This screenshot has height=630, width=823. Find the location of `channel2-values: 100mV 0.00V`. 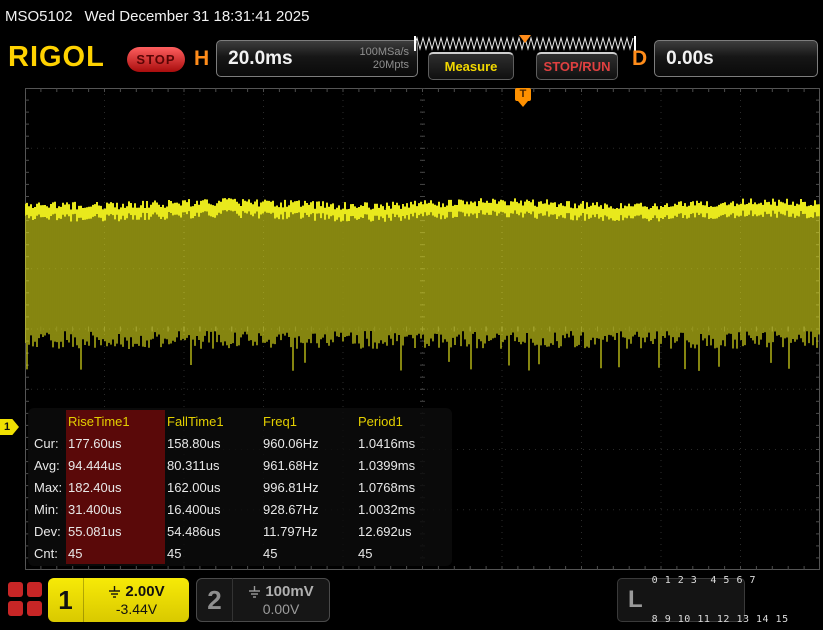

channel2-values: 100mV 0.00V is located at coordinates (281, 600).